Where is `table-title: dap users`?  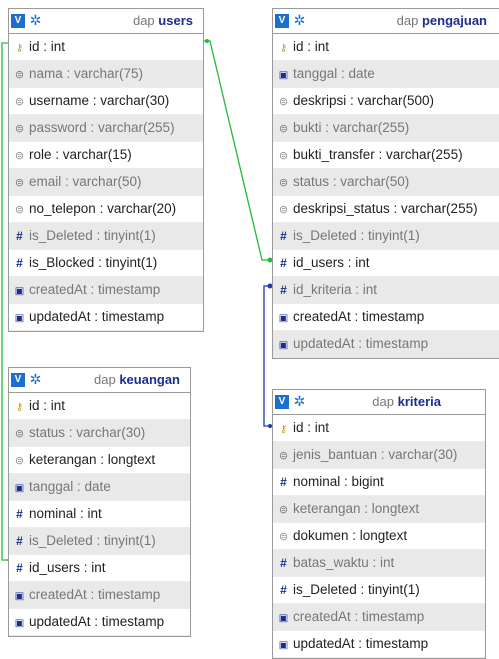
table-title: dap users is located at coordinates (163, 21).